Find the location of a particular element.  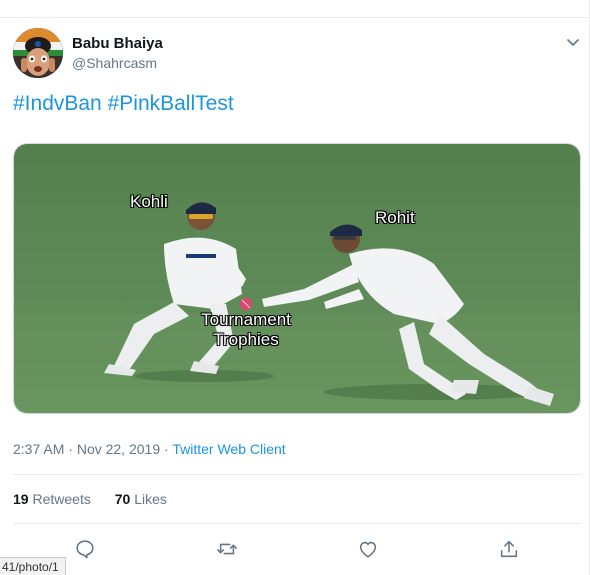

meme-label-left: Kohli is located at coordinates (149, 201).